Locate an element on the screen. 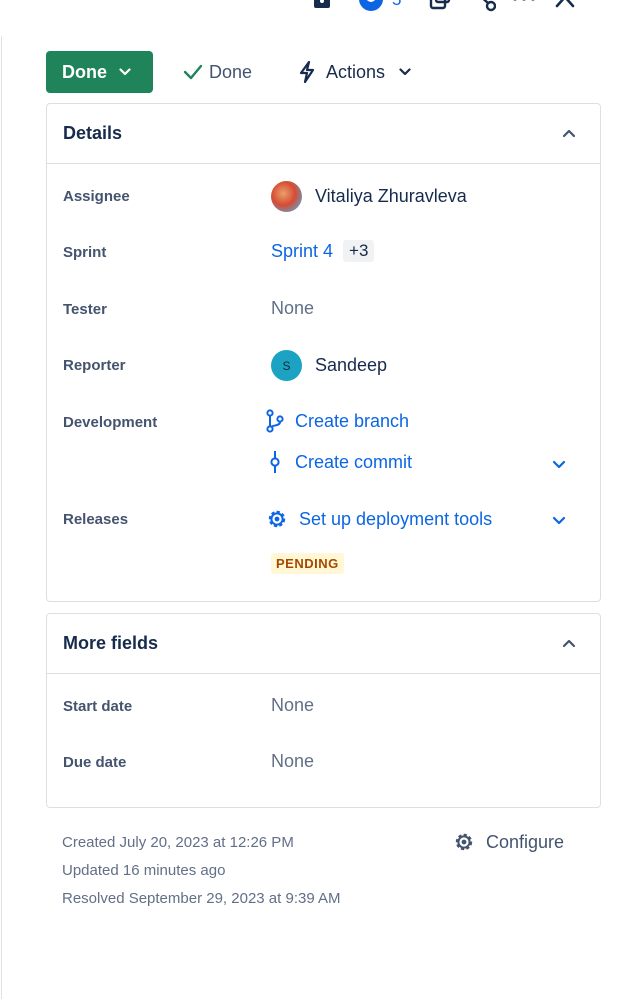 This screenshot has height=999, width=623. create-commit-label: Create commit is located at coordinates (354, 461).